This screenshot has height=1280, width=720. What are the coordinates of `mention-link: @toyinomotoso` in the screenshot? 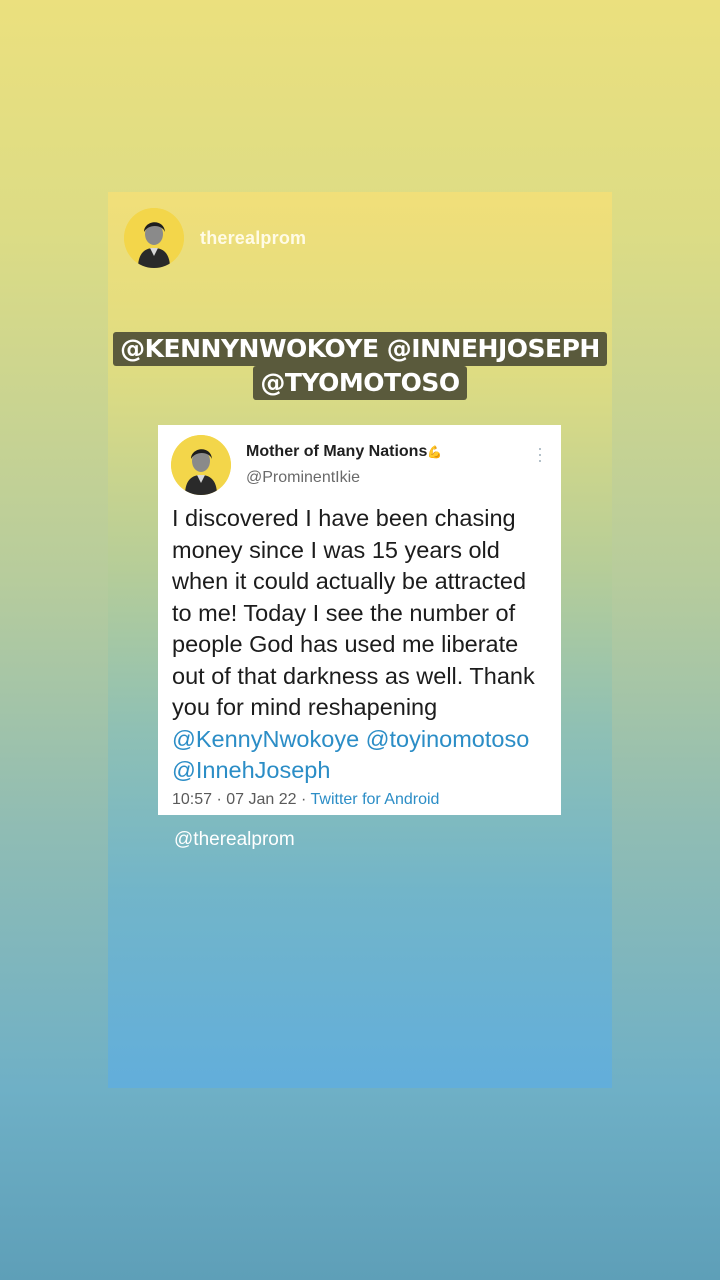 It's located at (448, 739).